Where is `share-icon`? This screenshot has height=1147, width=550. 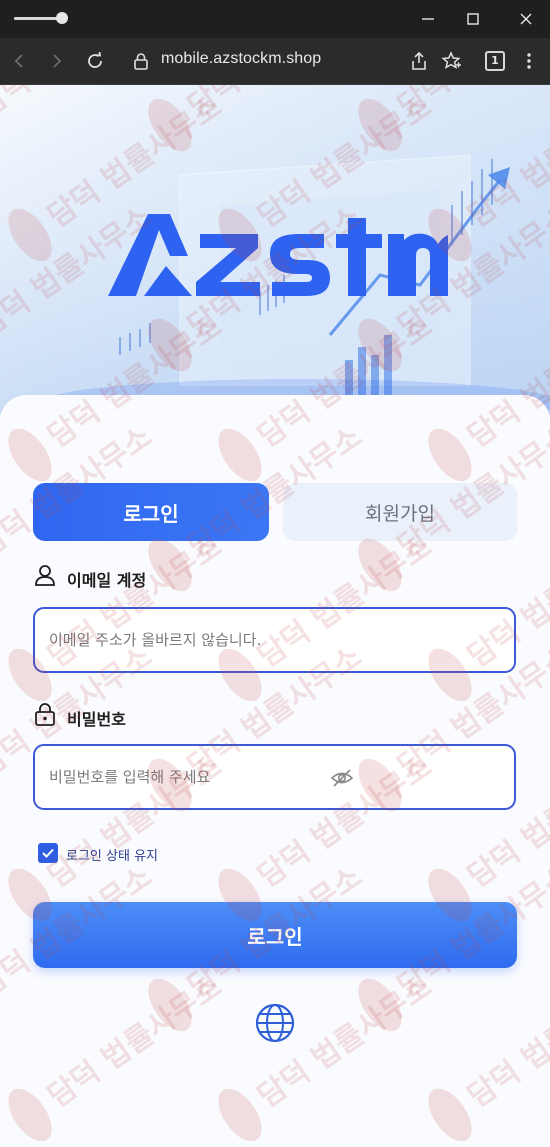
share-icon is located at coordinates (419, 61).